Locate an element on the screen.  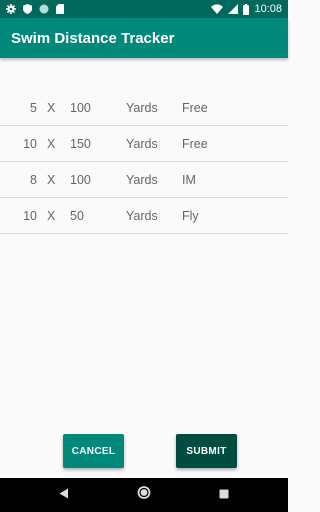
distance-value: 50 is located at coordinates (77, 215).